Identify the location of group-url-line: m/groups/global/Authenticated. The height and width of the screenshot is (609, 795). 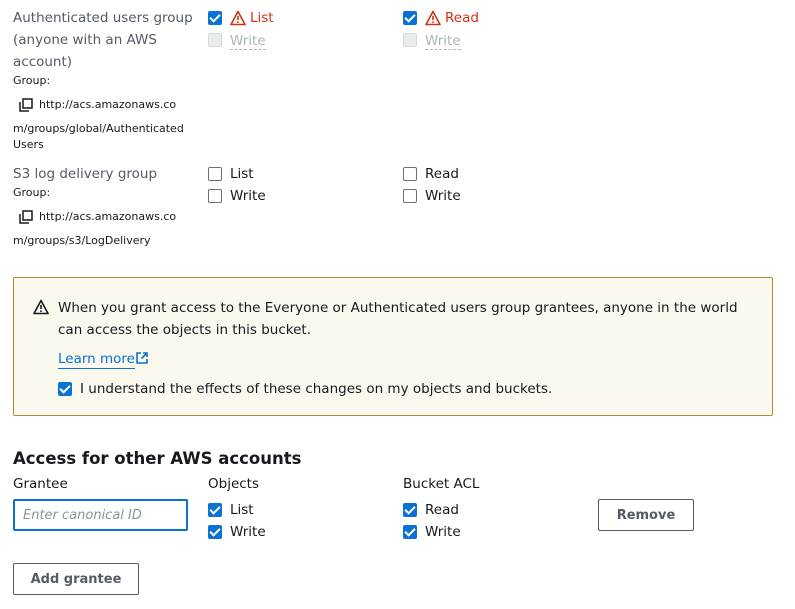
(98, 128).